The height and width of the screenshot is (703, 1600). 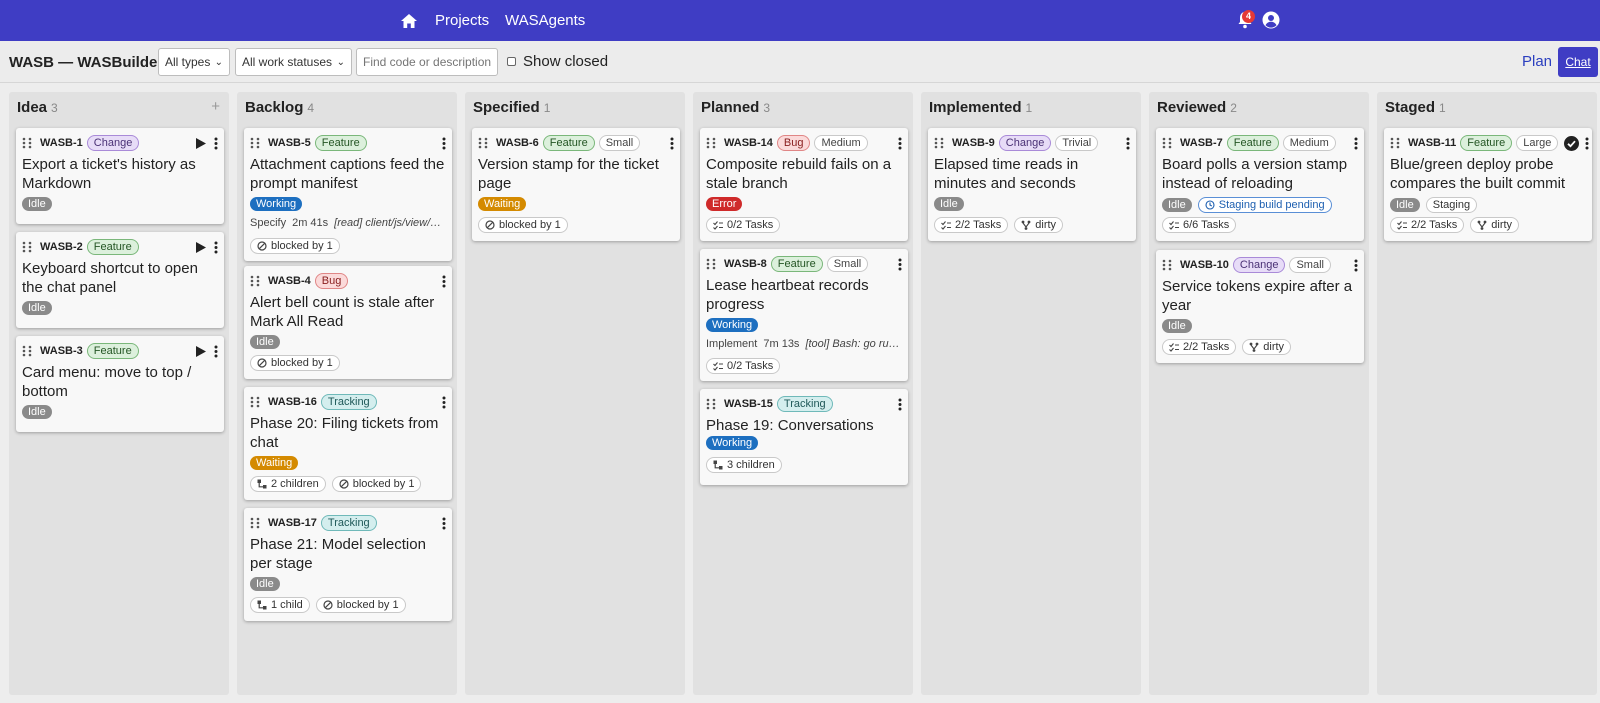 What do you see at coordinates (61, 351) in the screenshot?
I see `ticket-code: WASB-3` at bounding box center [61, 351].